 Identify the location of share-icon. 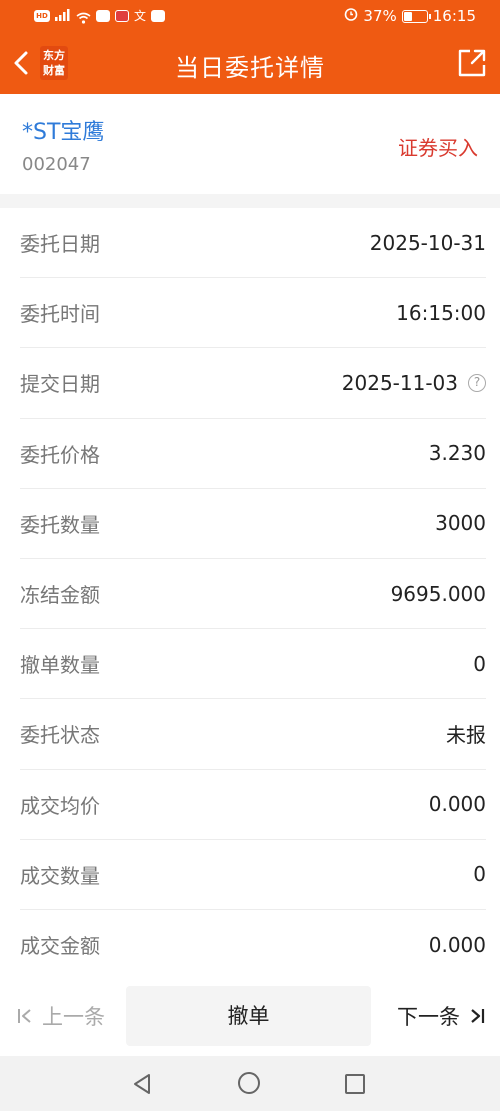
(472, 63).